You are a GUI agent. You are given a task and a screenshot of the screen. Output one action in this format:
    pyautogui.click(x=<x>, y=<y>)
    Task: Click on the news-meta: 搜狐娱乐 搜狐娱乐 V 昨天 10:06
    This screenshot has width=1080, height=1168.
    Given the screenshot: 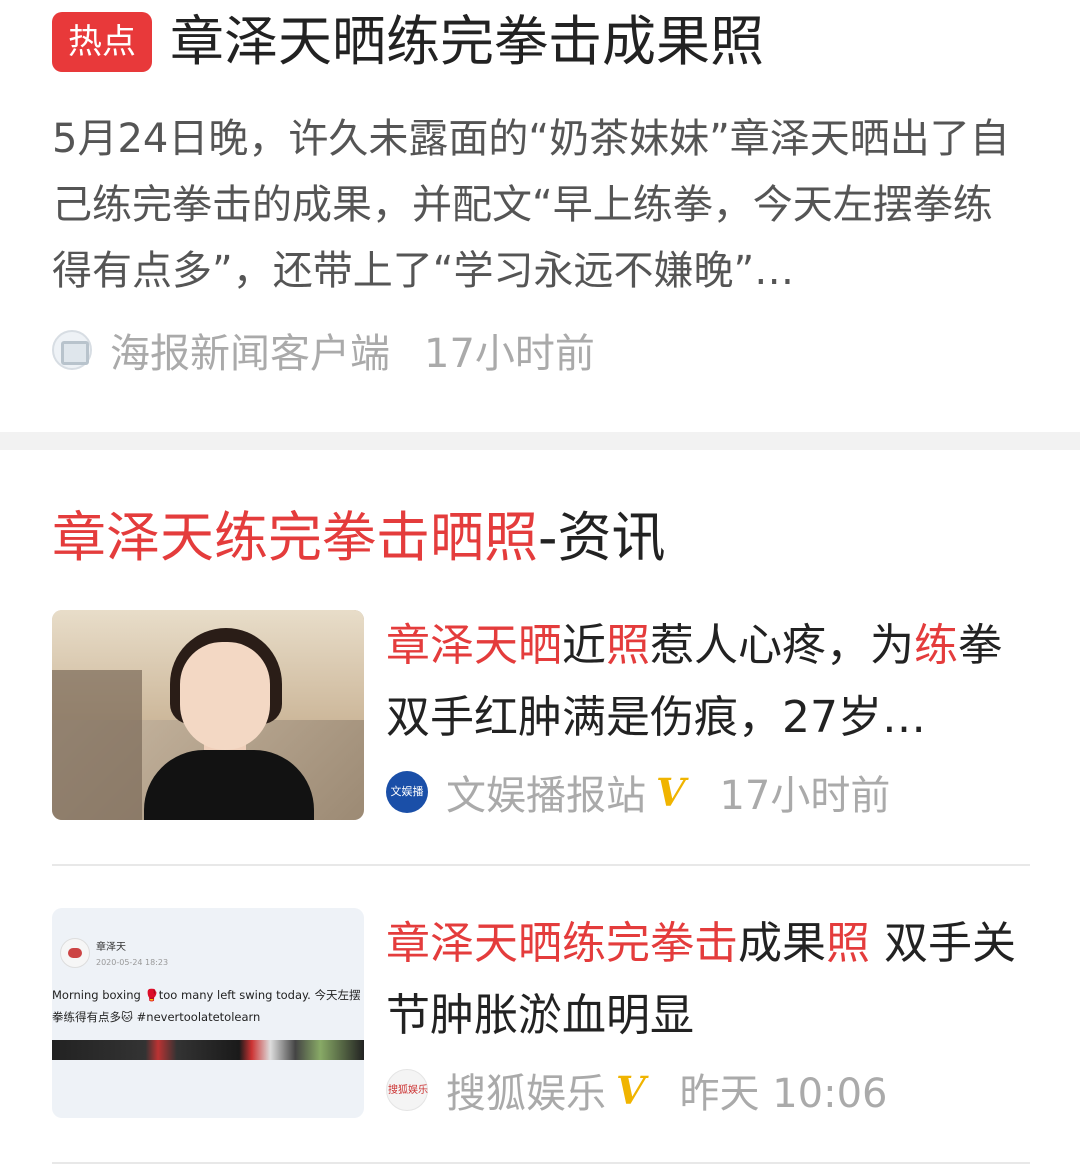 What is the action you would take?
    pyautogui.click(x=711, y=1090)
    